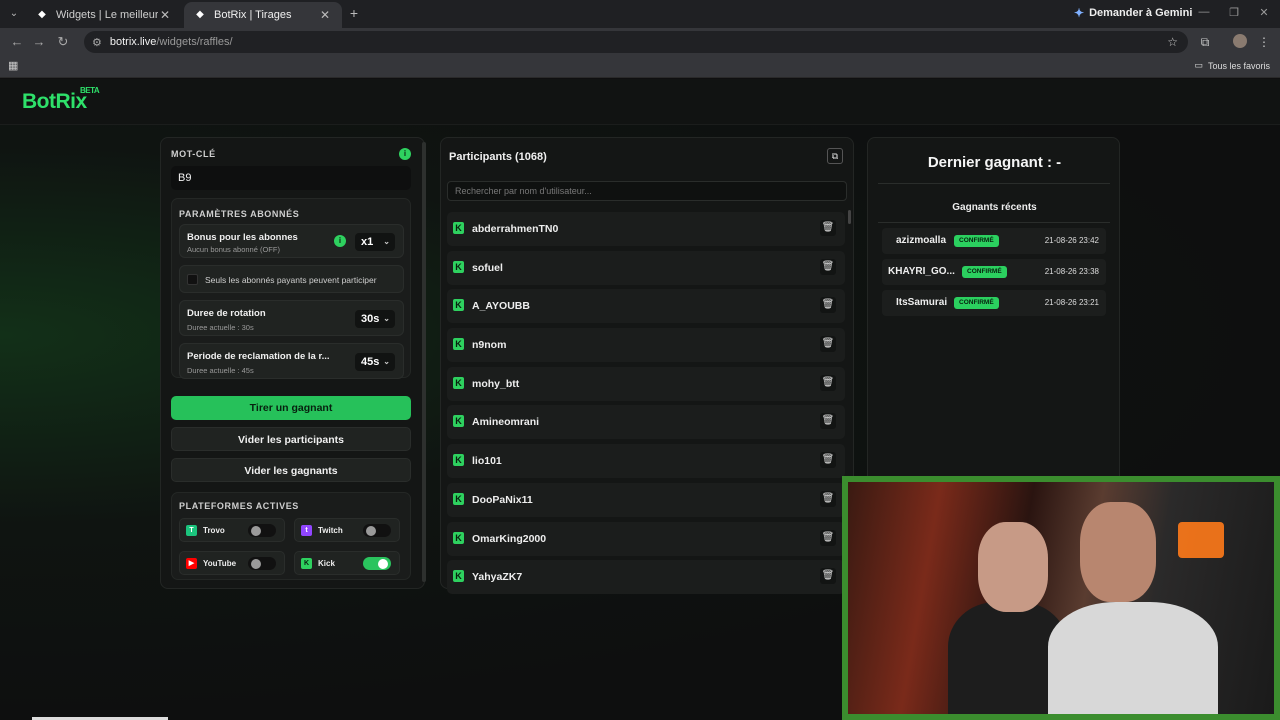  I want to click on draw-winner-button: Tirer un gagnant, so click(291, 408).